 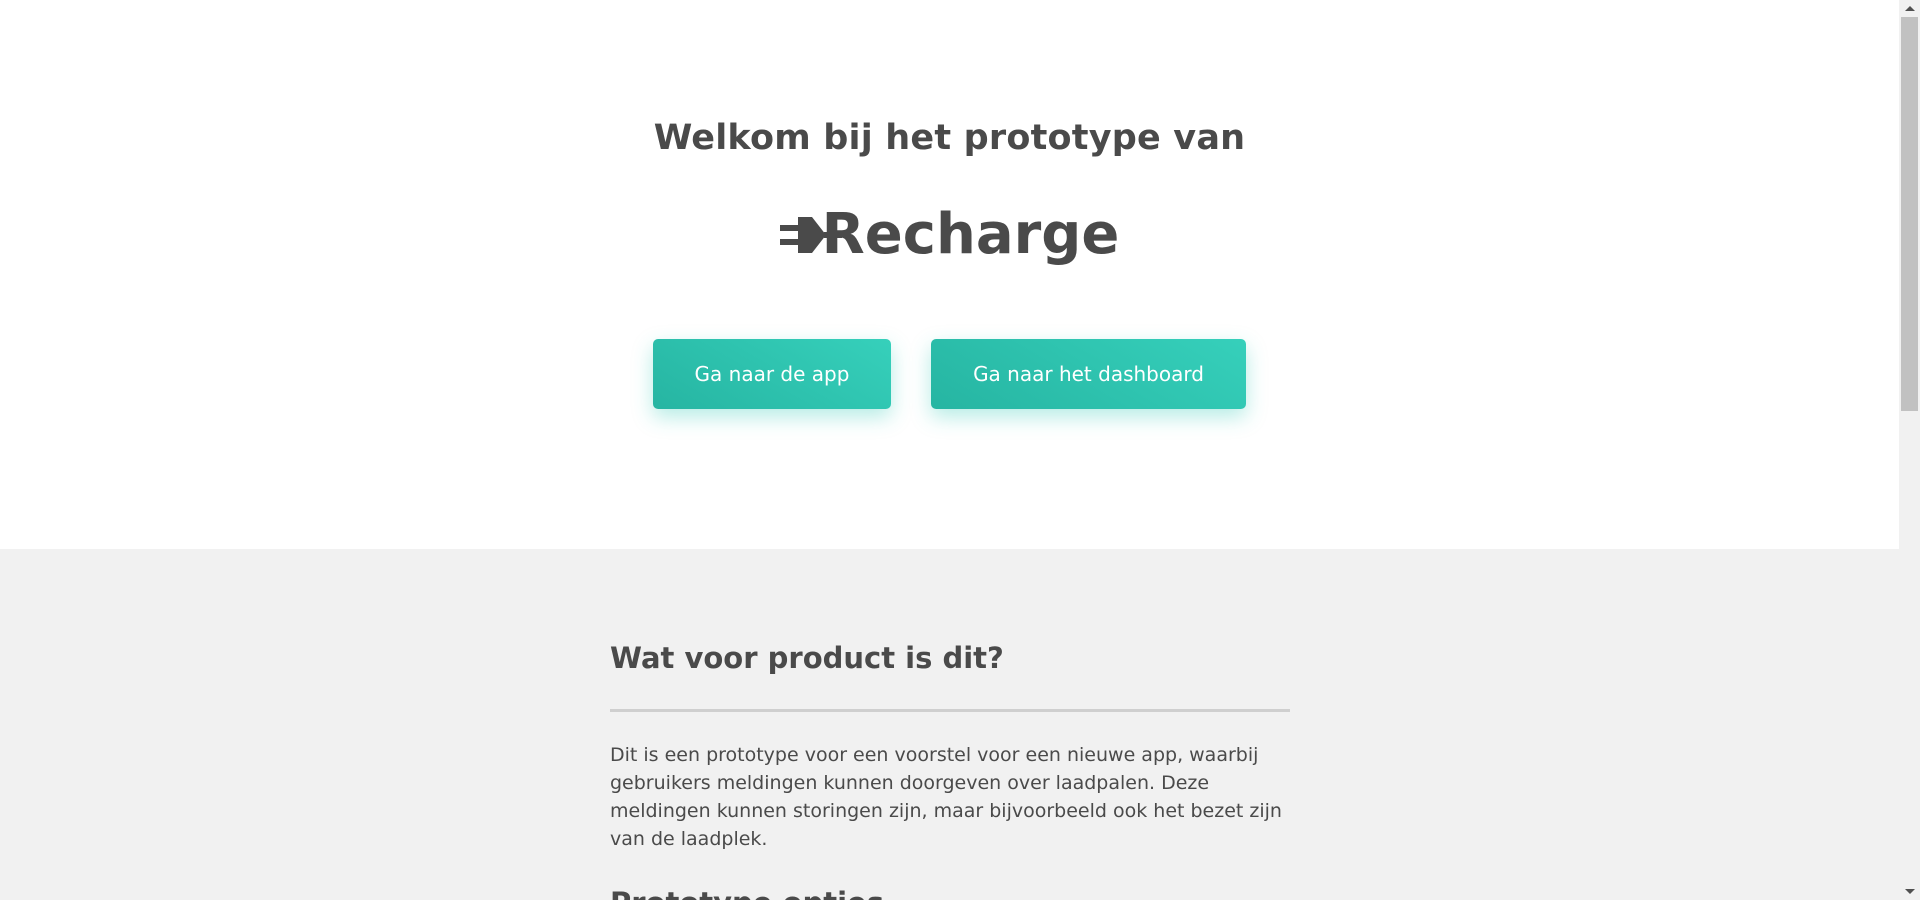 I want to click on scrollbar-thumb, so click(x=1909, y=214).